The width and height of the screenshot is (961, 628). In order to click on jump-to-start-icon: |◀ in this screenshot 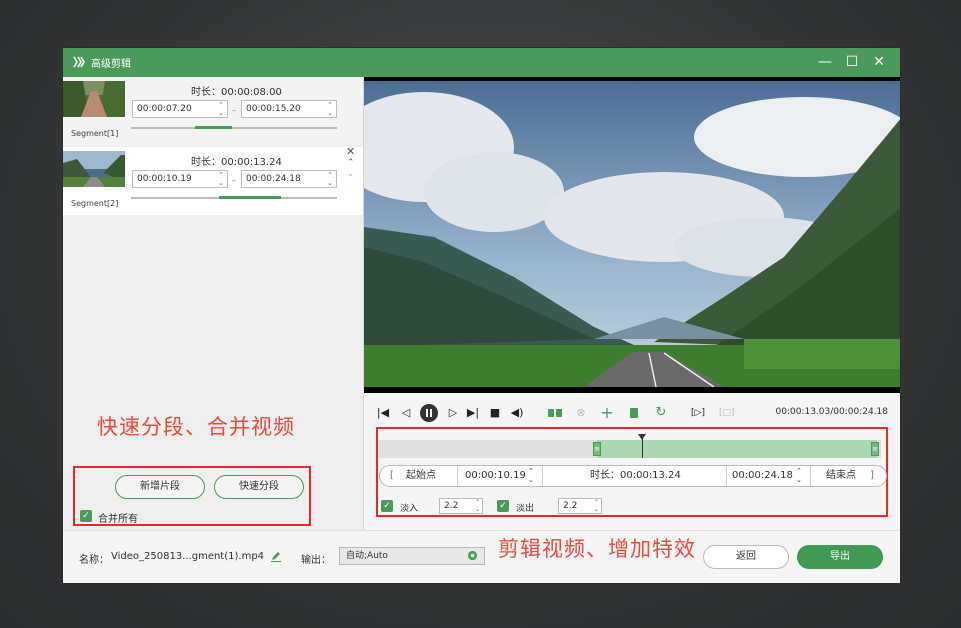, I will do `click(383, 413)`.